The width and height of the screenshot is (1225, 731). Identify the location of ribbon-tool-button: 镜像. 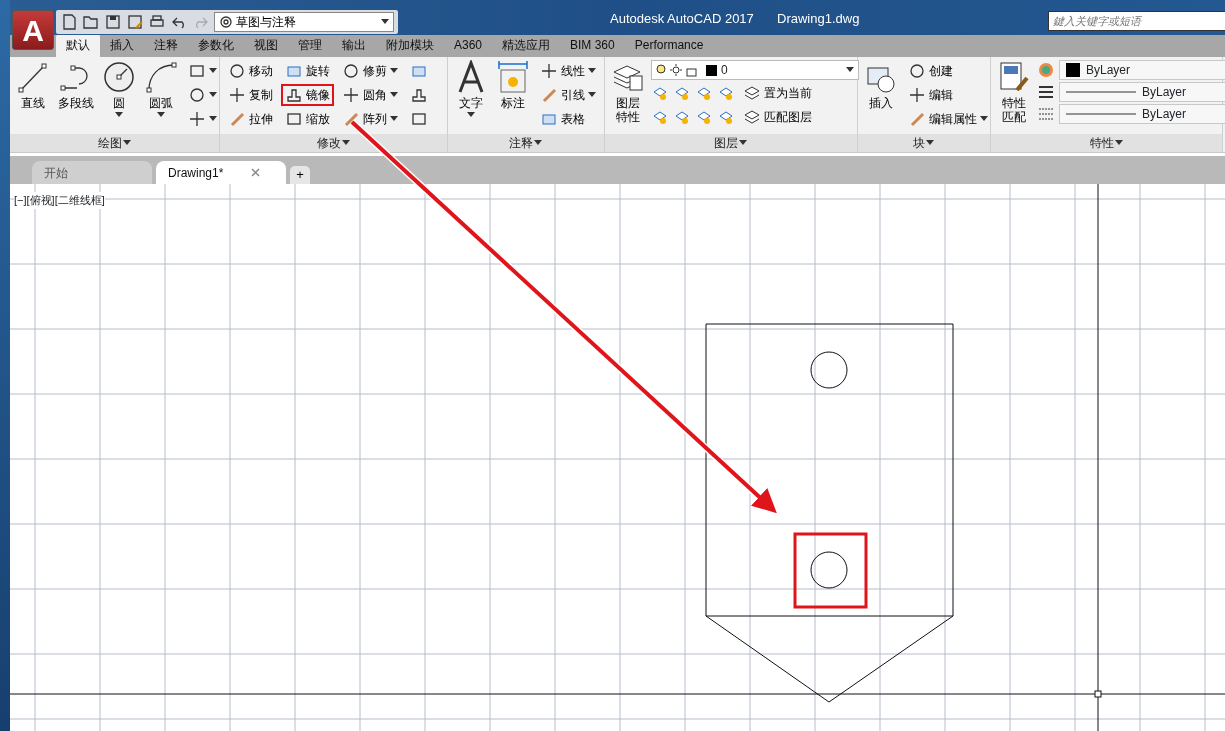
(307, 95).